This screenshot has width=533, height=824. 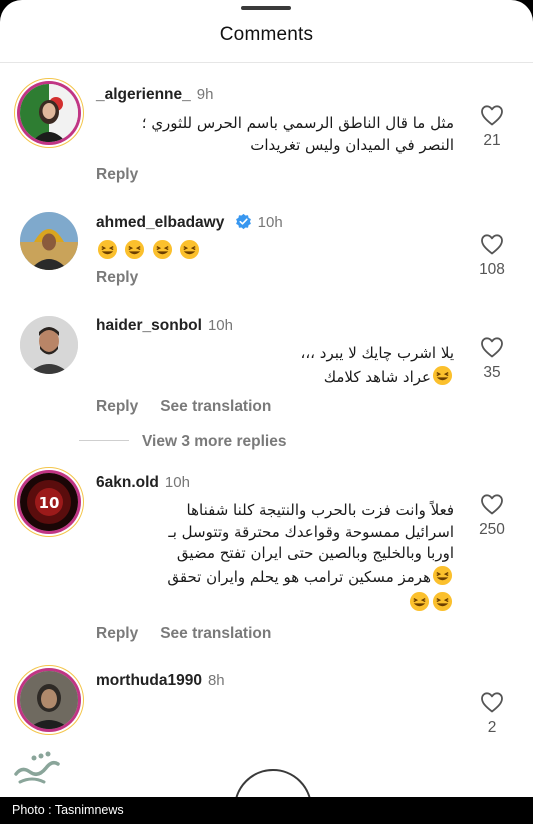 I want to click on comment-text-line: اسرائيل ممسوحة وقواعدك محترقة وتتوسل بـ, so click(x=311, y=531).